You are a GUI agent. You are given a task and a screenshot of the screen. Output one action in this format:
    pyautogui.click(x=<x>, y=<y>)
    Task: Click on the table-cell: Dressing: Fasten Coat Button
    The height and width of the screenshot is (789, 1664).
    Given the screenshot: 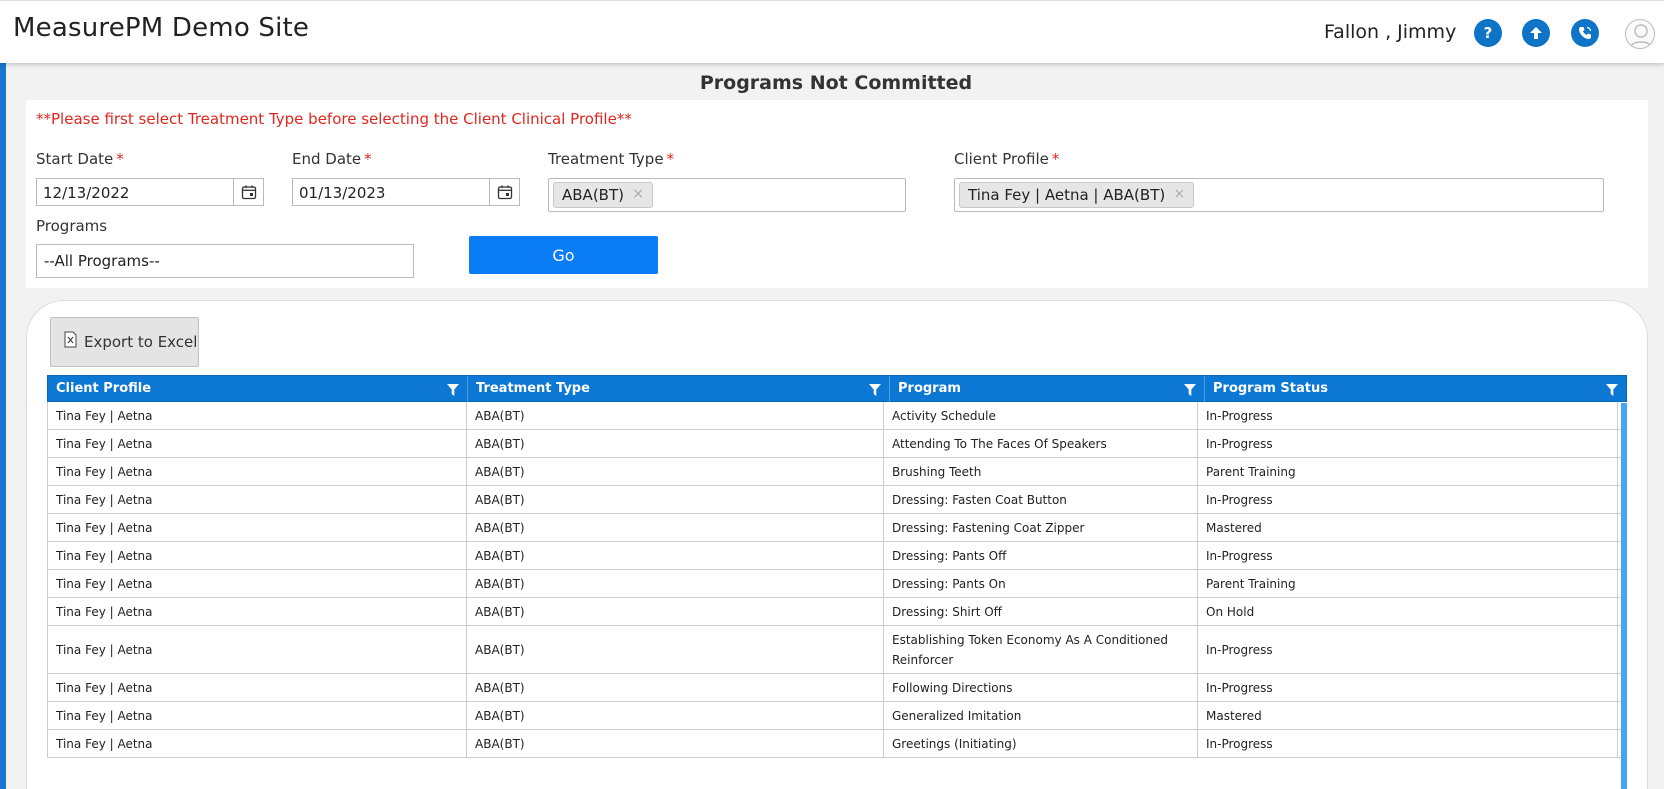 What is the action you would take?
    pyautogui.click(x=1041, y=499)
    